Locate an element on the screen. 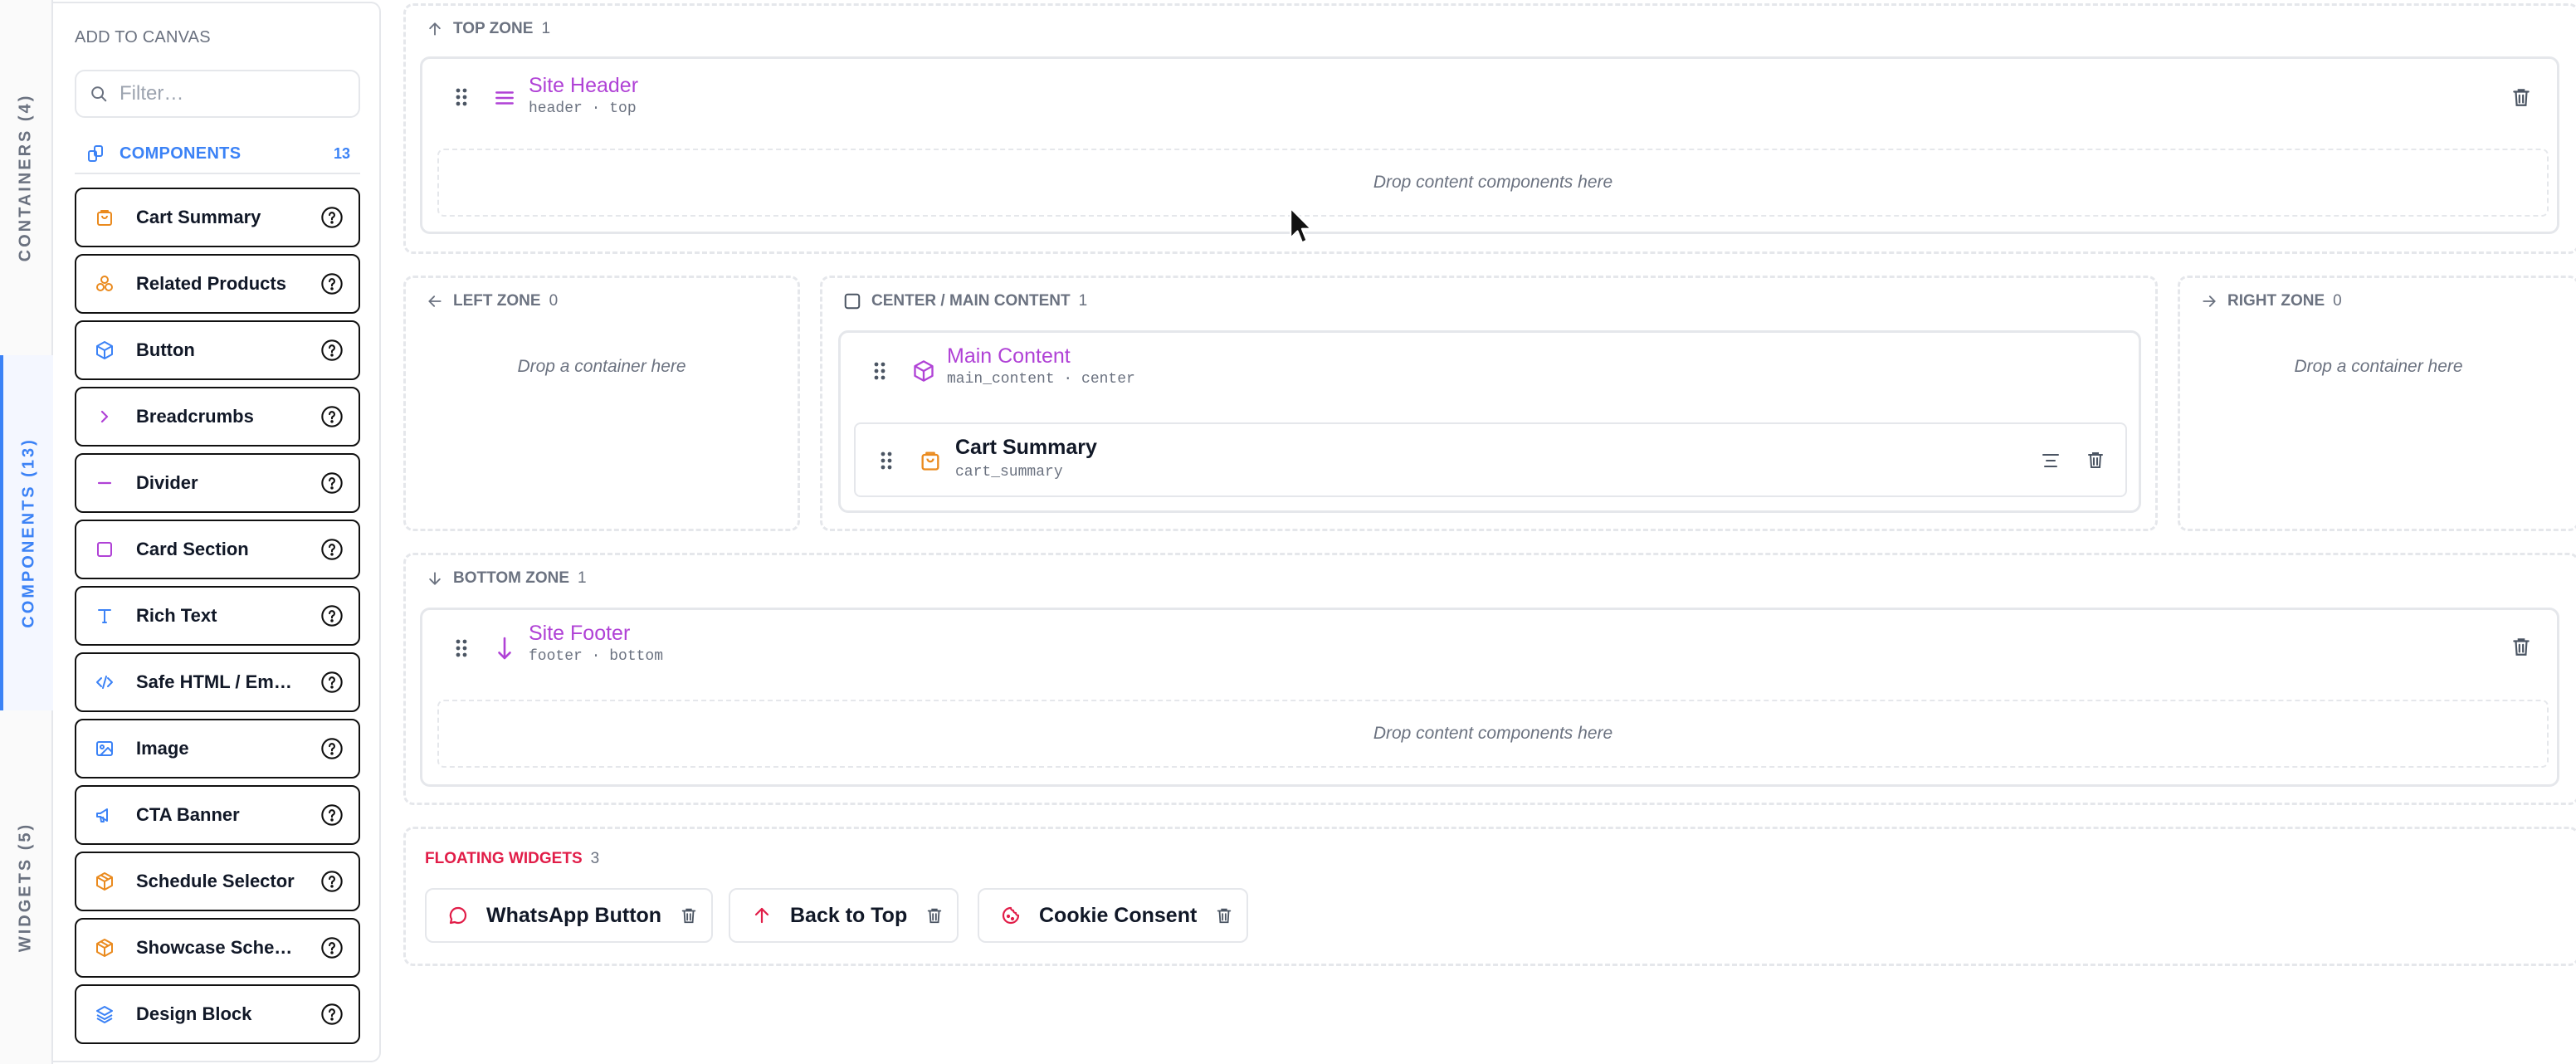 This screenshot has width=2576, height=1064. palette-item-label: Breadcrumbs is located at coordinates (195, 416).